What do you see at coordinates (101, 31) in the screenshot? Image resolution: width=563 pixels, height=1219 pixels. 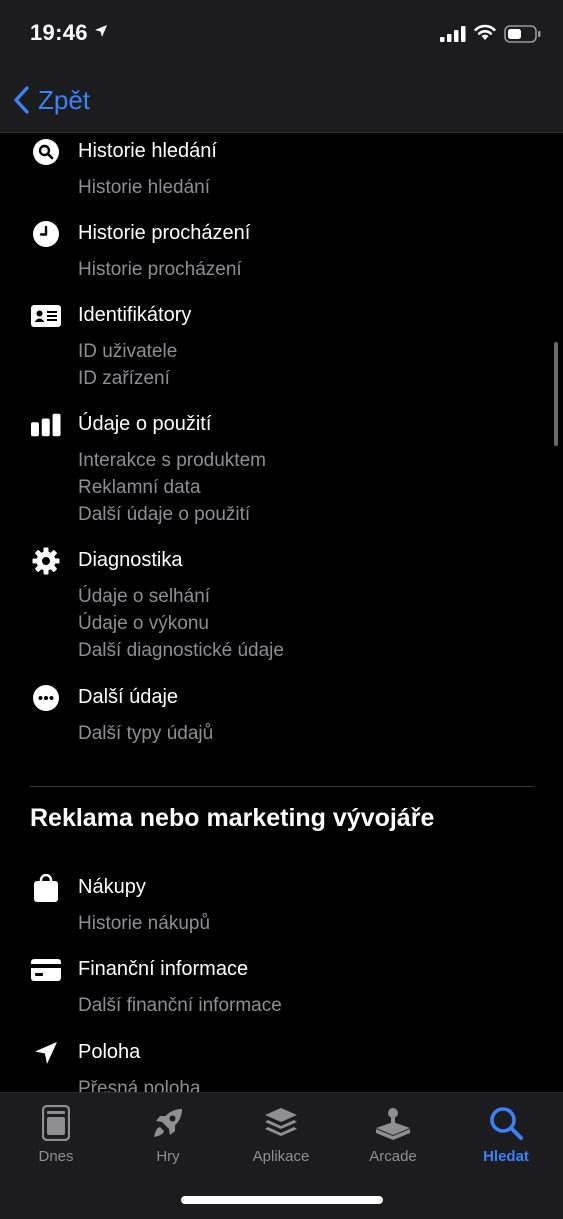 I see `location-arrow-icon` at bounding box center [101, 31].